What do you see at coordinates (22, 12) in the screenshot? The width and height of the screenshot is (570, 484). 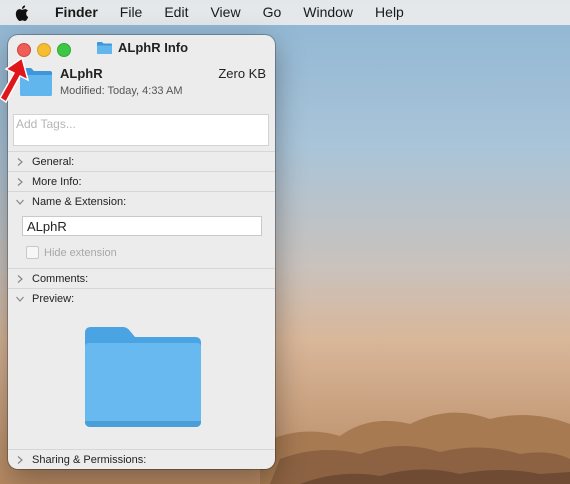 I see `apple-logo-icon` at bounding box center [22, 12].